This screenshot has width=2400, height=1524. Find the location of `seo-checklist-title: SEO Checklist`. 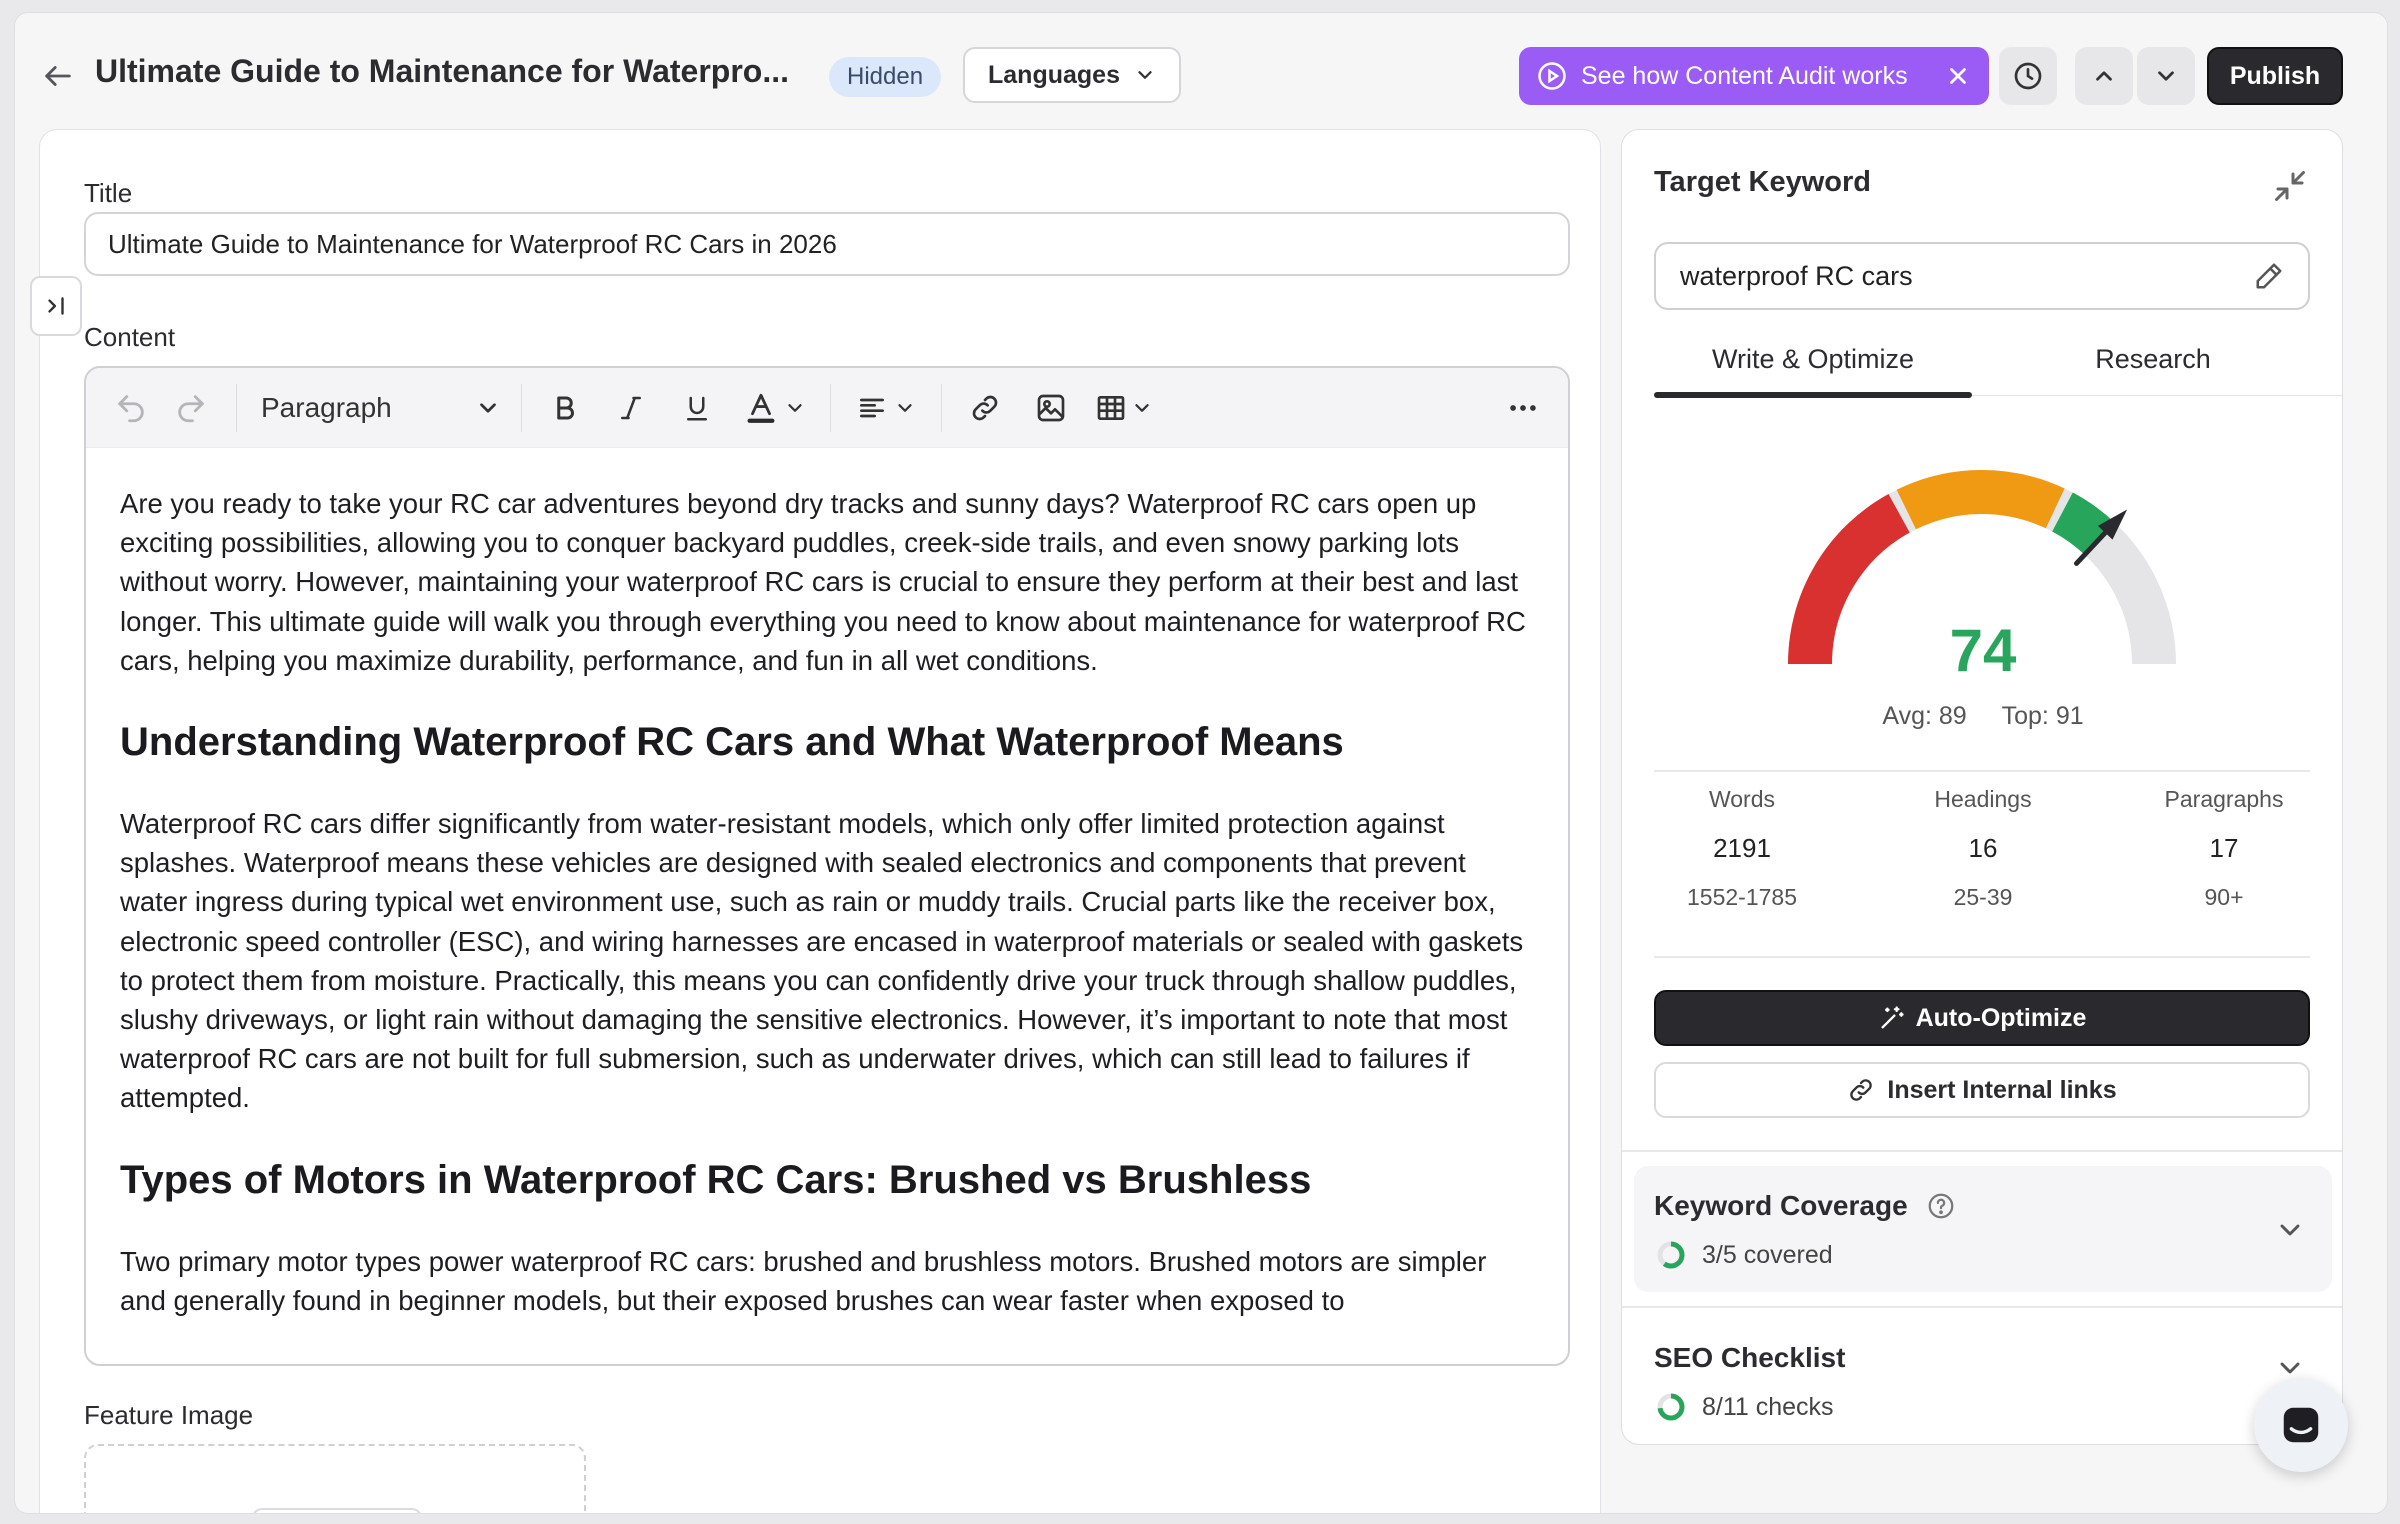

seo-checklist-title: SEO Checklist is located at coordinates (1750, 1357).